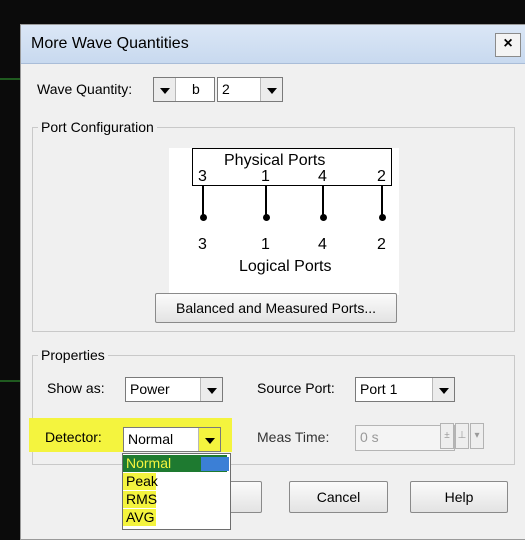  Describe the element at coordinates (202, 244) in the screenshot. I see `logical-port-number: 3` at that location.